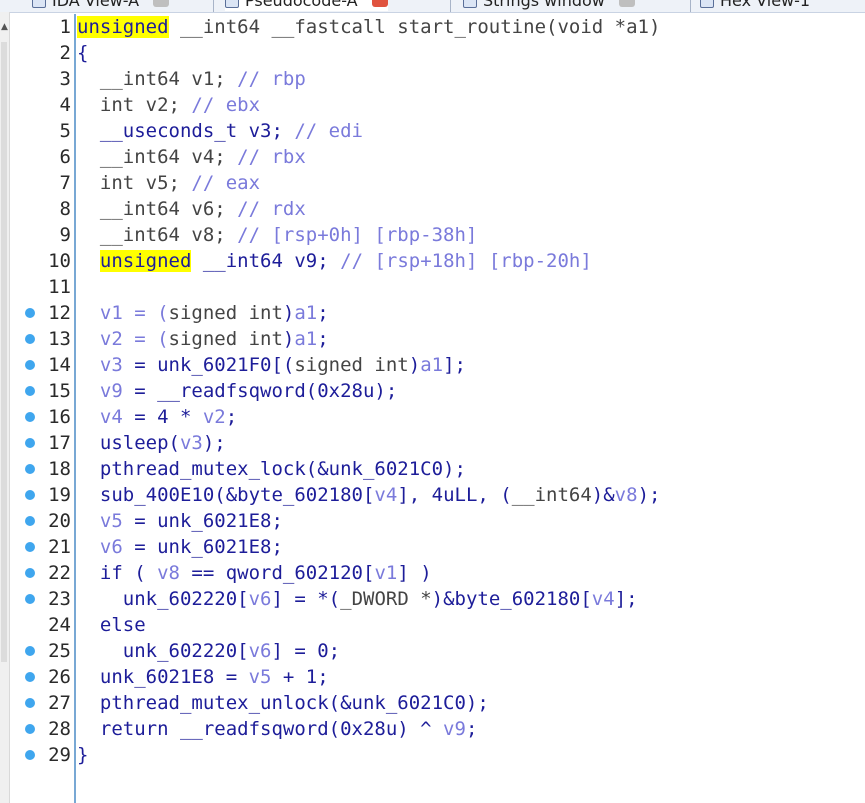 This screenshot has height=803, width=865. What do you see at coordinates (202, 521) in the screenshot?
I see `code-token: = unk_6021E8;` at bounding box center [202, 521].